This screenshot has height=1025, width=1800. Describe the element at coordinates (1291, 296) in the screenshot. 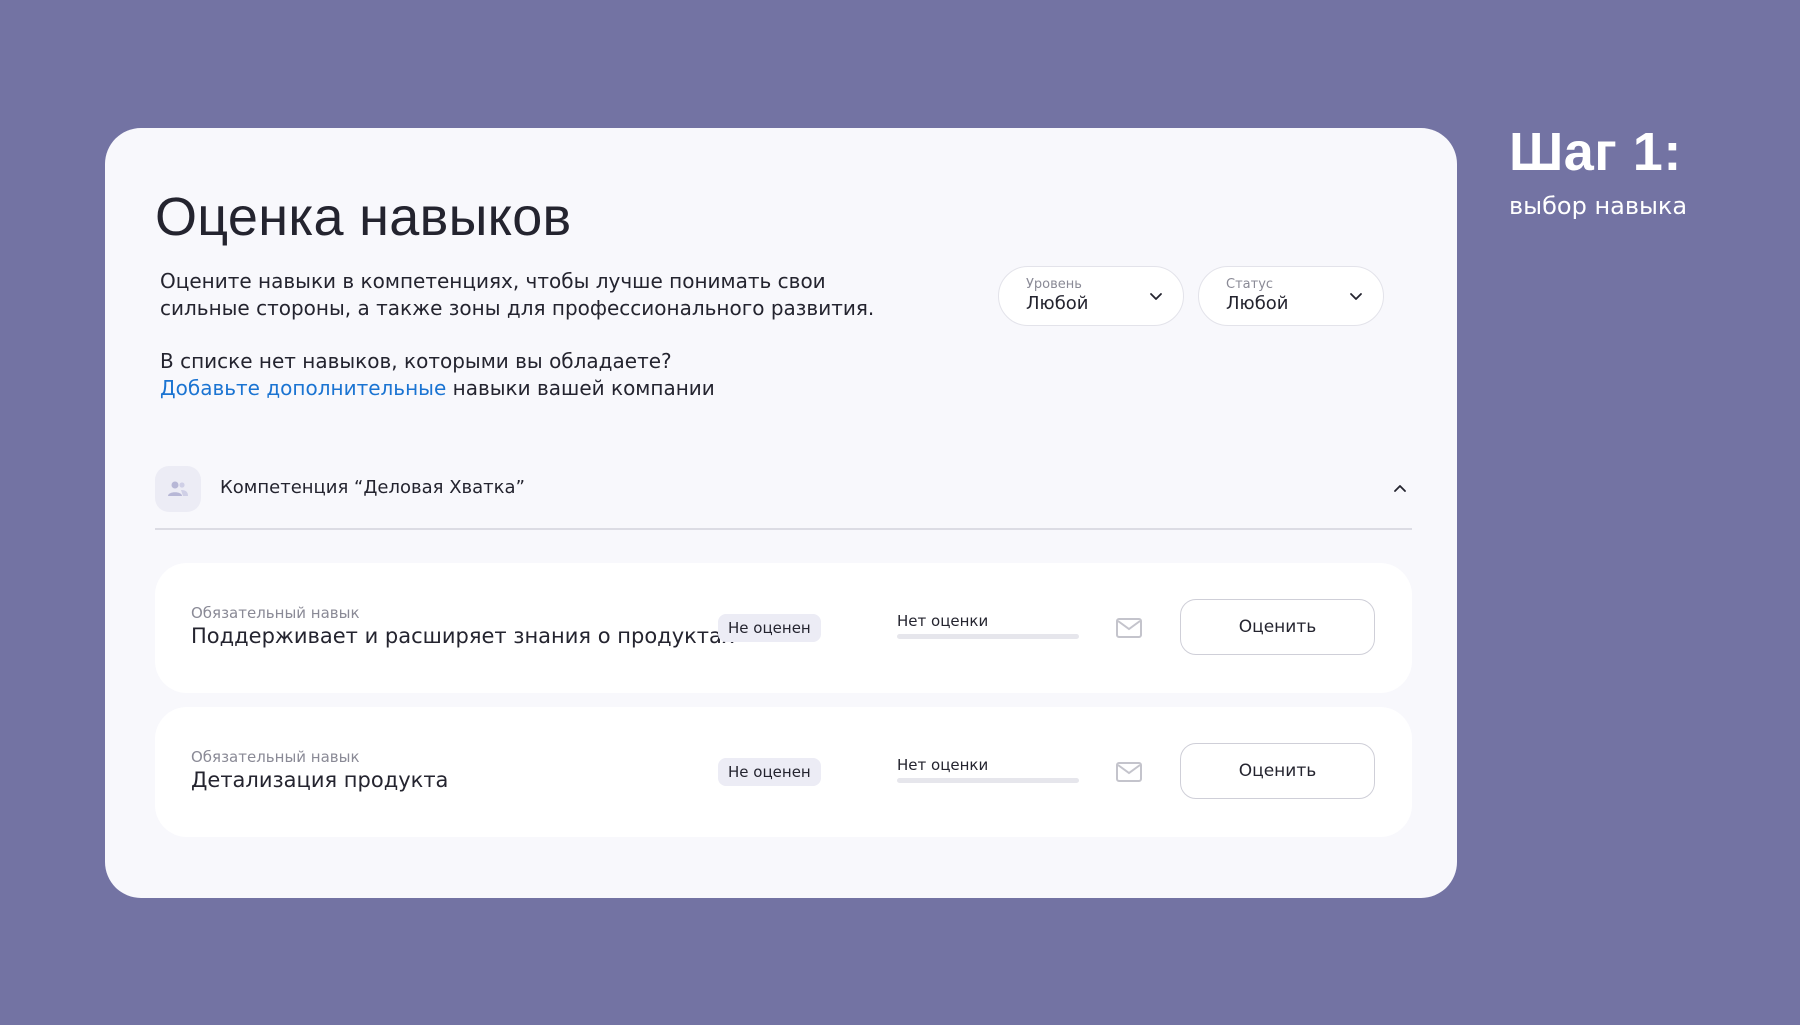

I see `status-filter: Статус Любой` at that location.